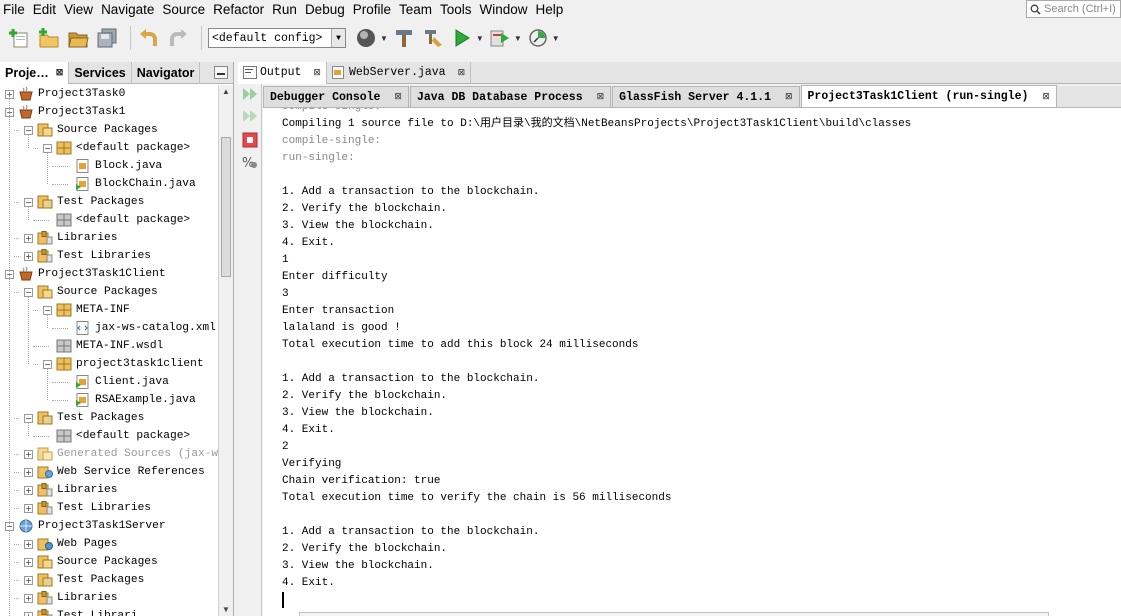 The width and height of the screenshot is (1121, 616). Describe the element at coordinates (250, 162) in the screenshot. I see `settings-icon: %` at that location.